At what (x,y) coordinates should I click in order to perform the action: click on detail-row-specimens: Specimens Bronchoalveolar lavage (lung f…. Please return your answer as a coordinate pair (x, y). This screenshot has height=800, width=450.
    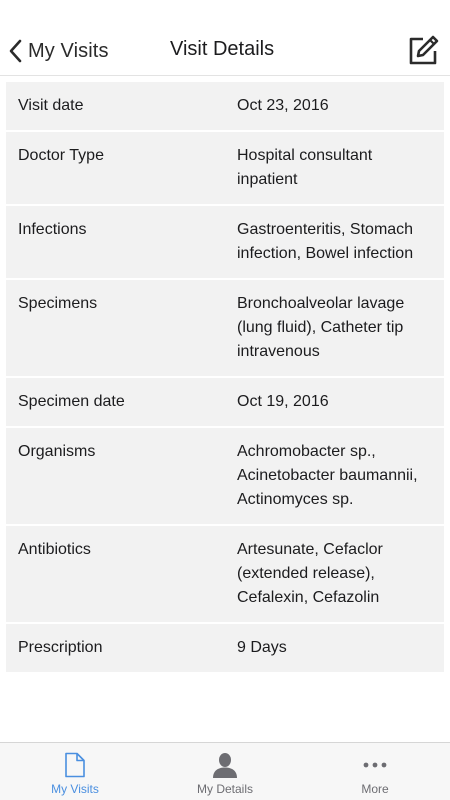
    Looking at the image, I should click on (225, 329).